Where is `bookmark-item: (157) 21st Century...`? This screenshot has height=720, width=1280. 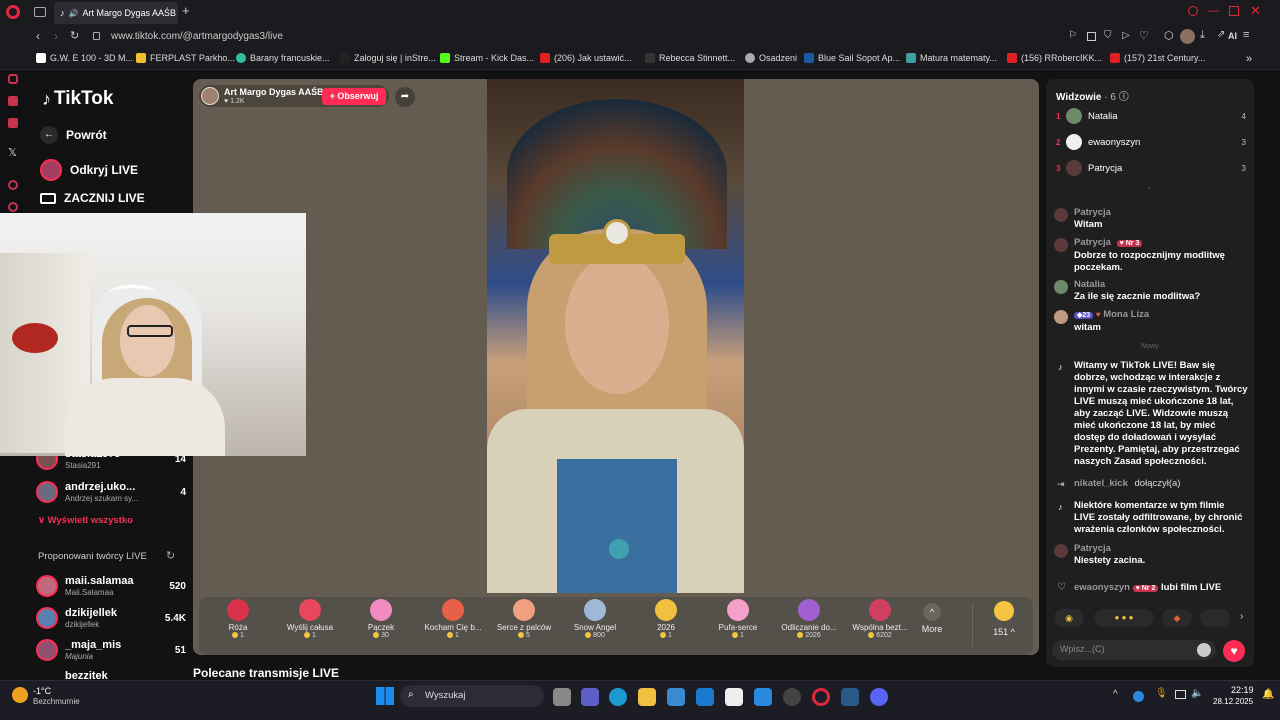
bookmark-item: (157) 21st Century... is located at coordinates (1157, 58).